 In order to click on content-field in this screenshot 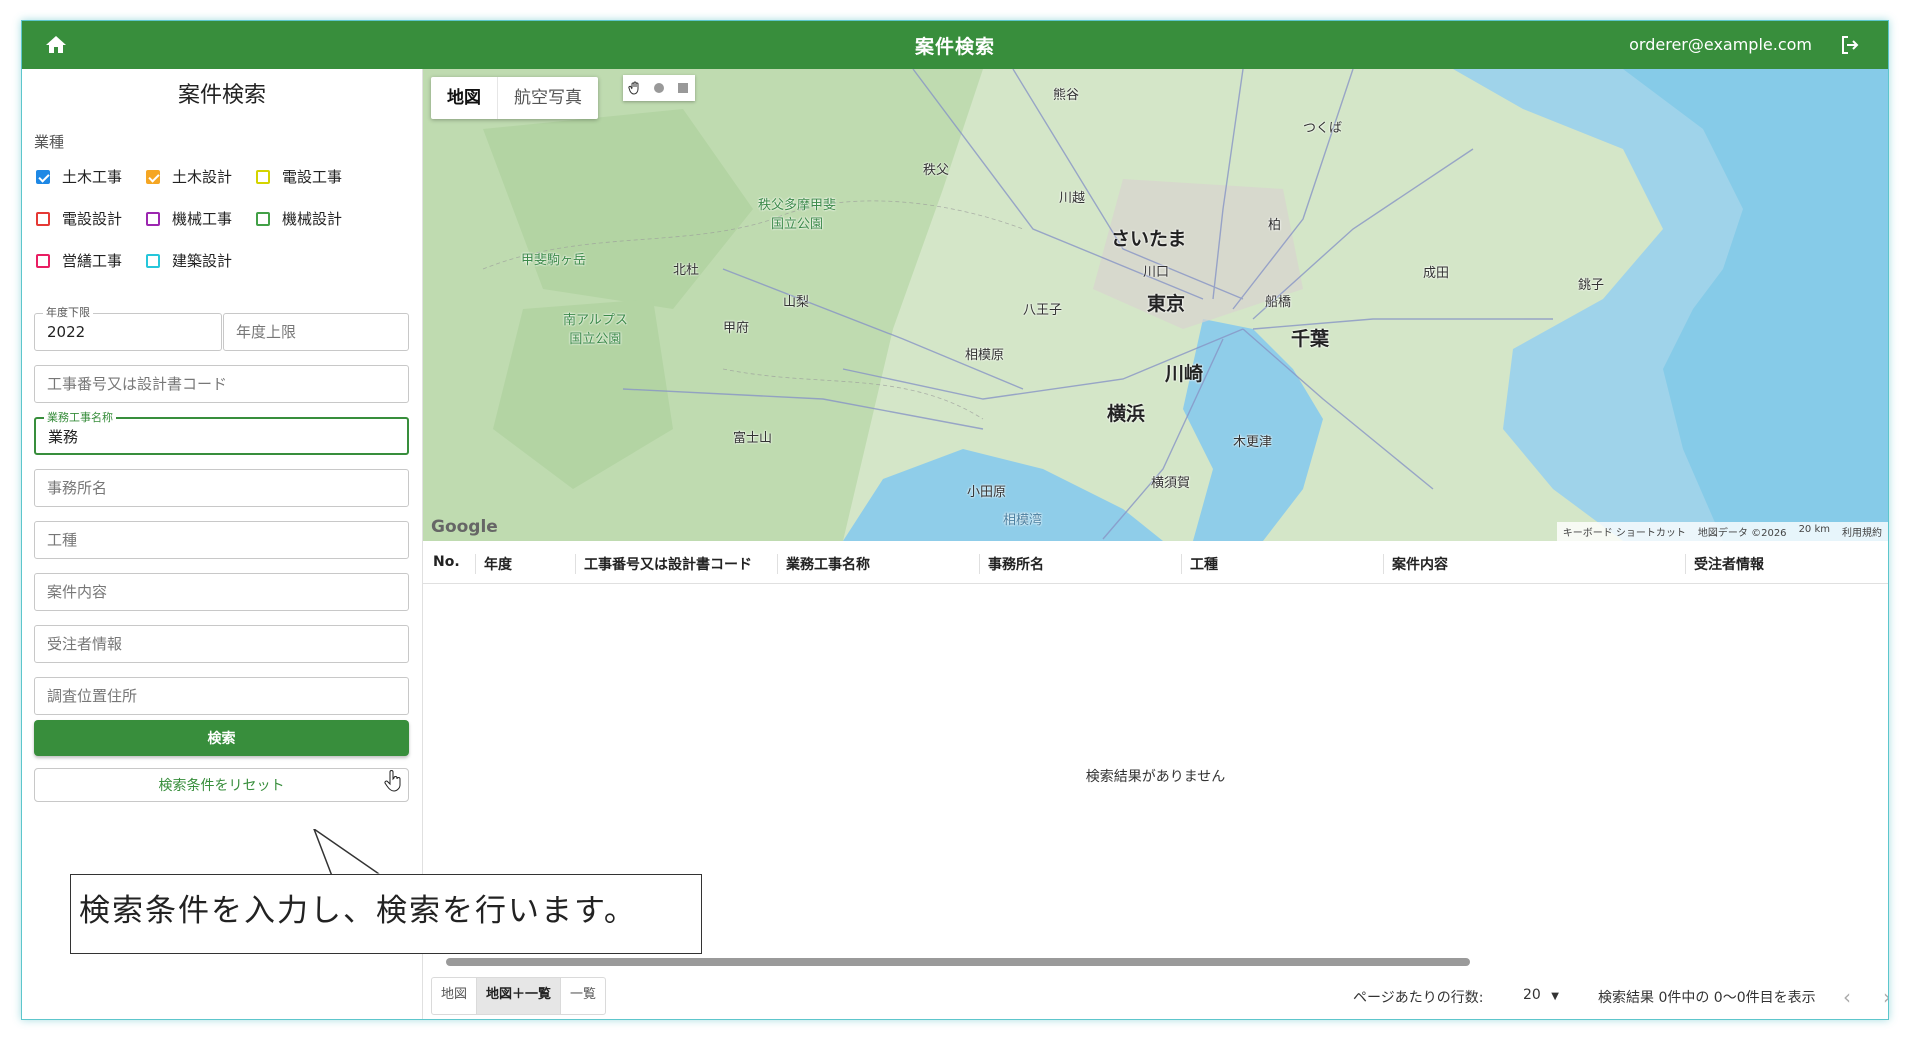, I will do `click(221, 592)`.